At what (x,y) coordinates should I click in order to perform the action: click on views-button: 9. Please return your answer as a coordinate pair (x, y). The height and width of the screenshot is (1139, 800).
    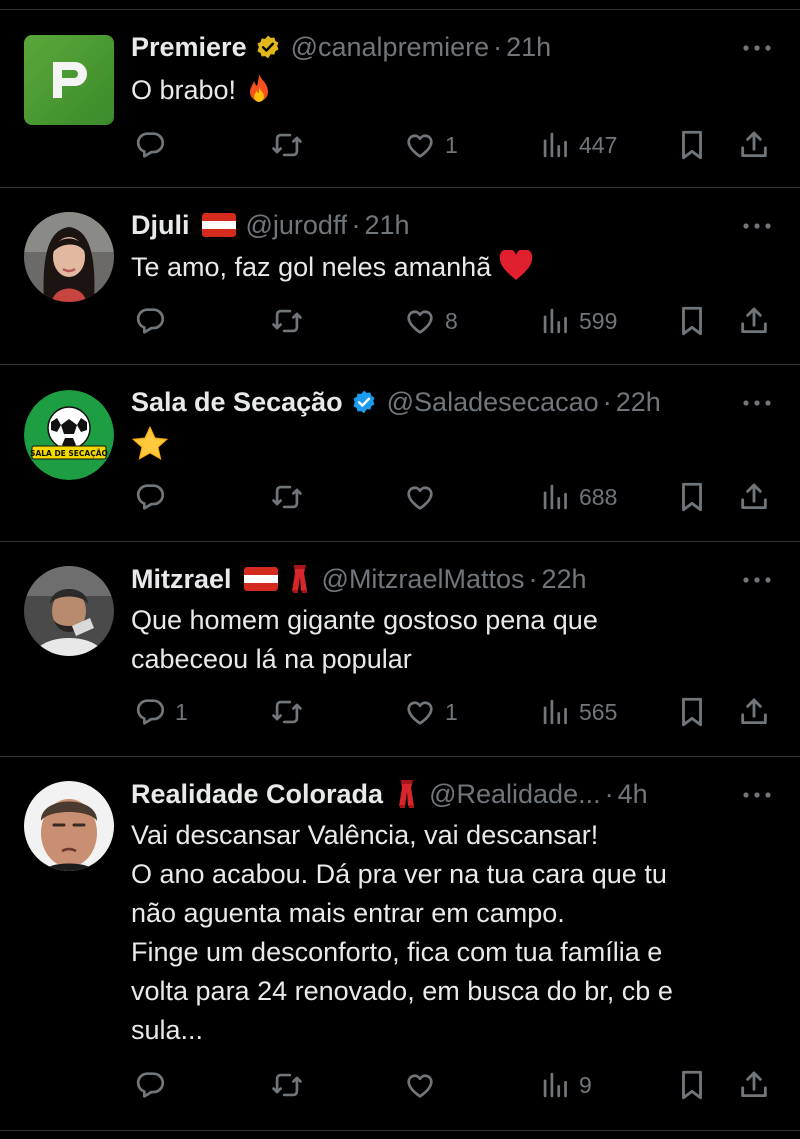
    Looking at the image, I should click on (566, 1085).